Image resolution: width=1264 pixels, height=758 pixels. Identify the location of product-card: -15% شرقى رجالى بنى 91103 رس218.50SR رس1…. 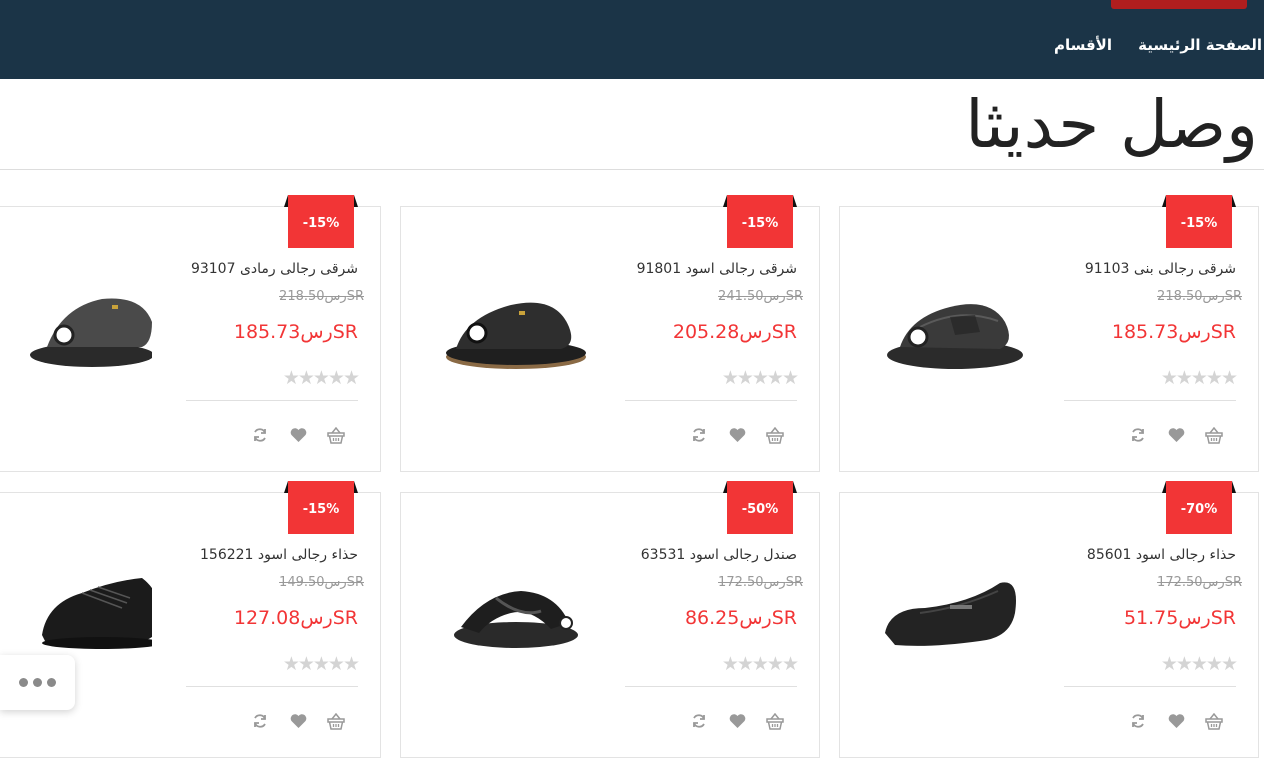
(1049, 333).